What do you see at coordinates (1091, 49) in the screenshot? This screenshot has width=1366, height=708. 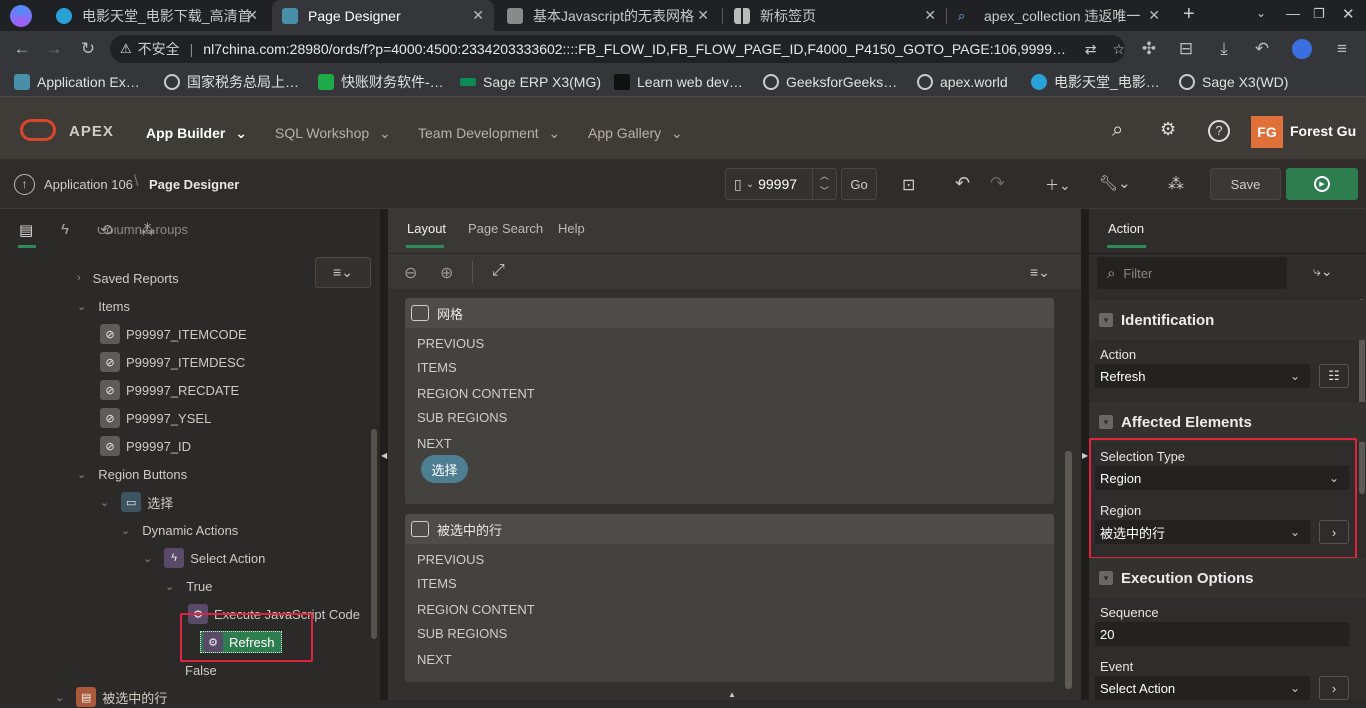 I see `translate-icon: ⇄` at bounding box center [1091, 49].